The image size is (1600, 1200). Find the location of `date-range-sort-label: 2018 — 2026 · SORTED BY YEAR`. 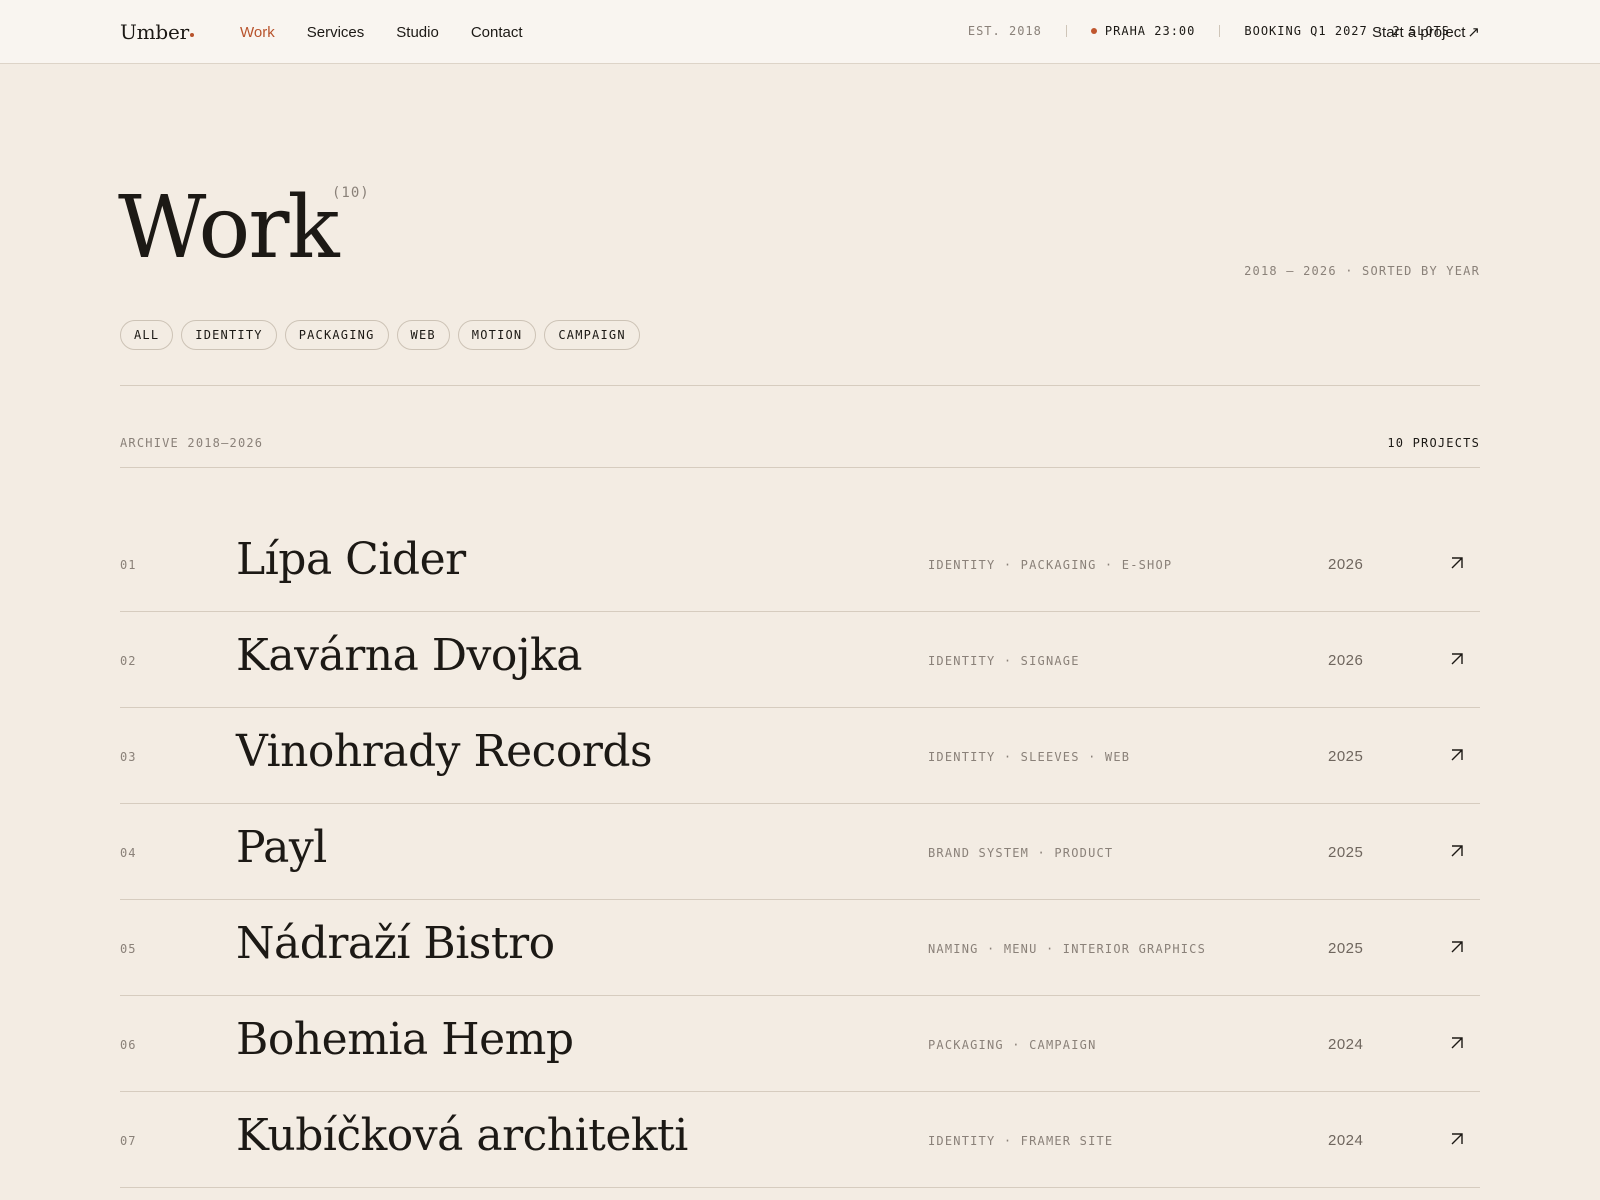

date-range-sort-label: 2018 — 2026 · SORTED BY YEAR is located at coordinates (1362, 271).